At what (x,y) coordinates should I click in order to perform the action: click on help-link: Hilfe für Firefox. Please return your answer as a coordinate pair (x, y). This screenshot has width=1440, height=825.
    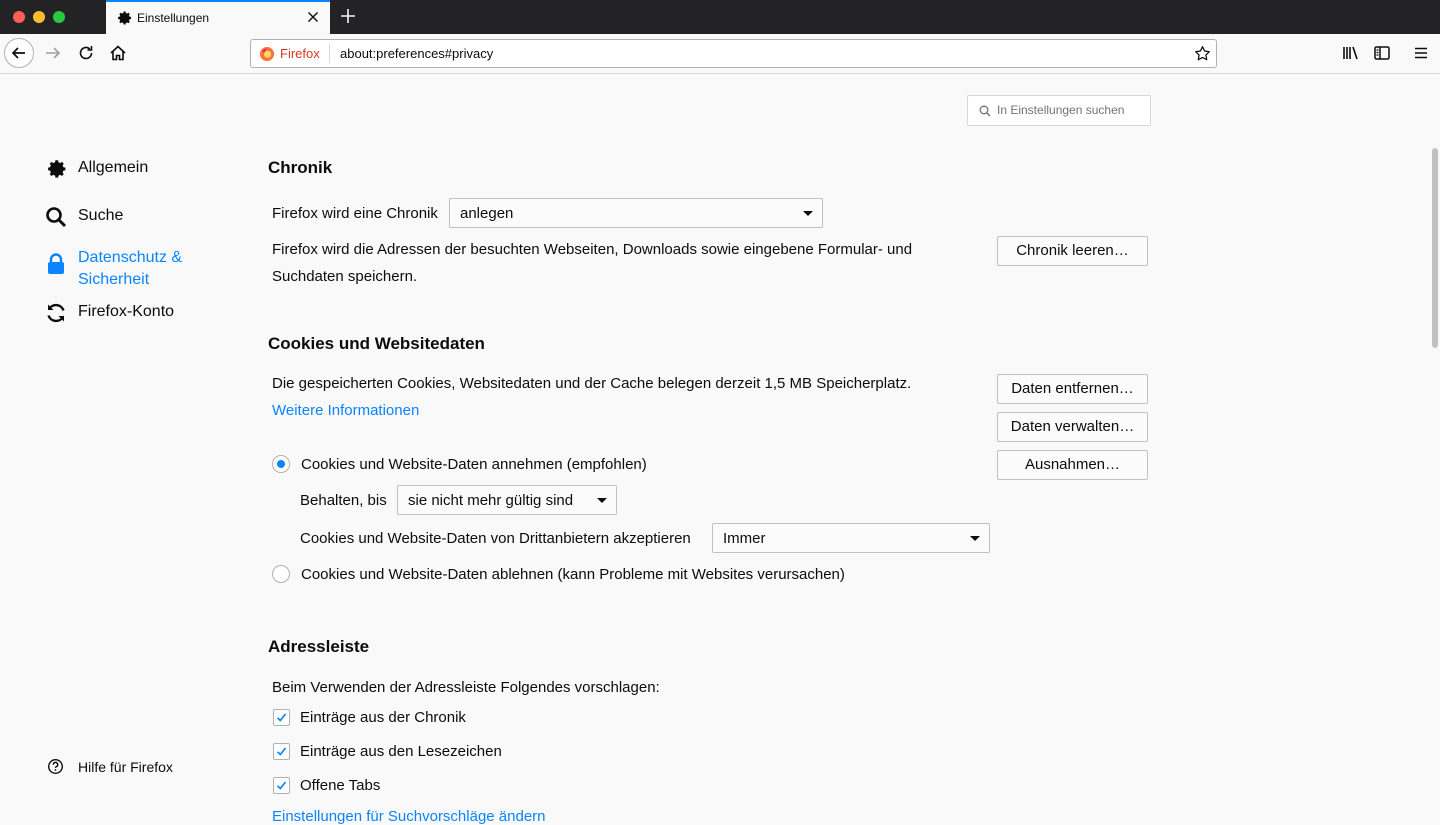
    Looking at the image, I should click on (110, 769).